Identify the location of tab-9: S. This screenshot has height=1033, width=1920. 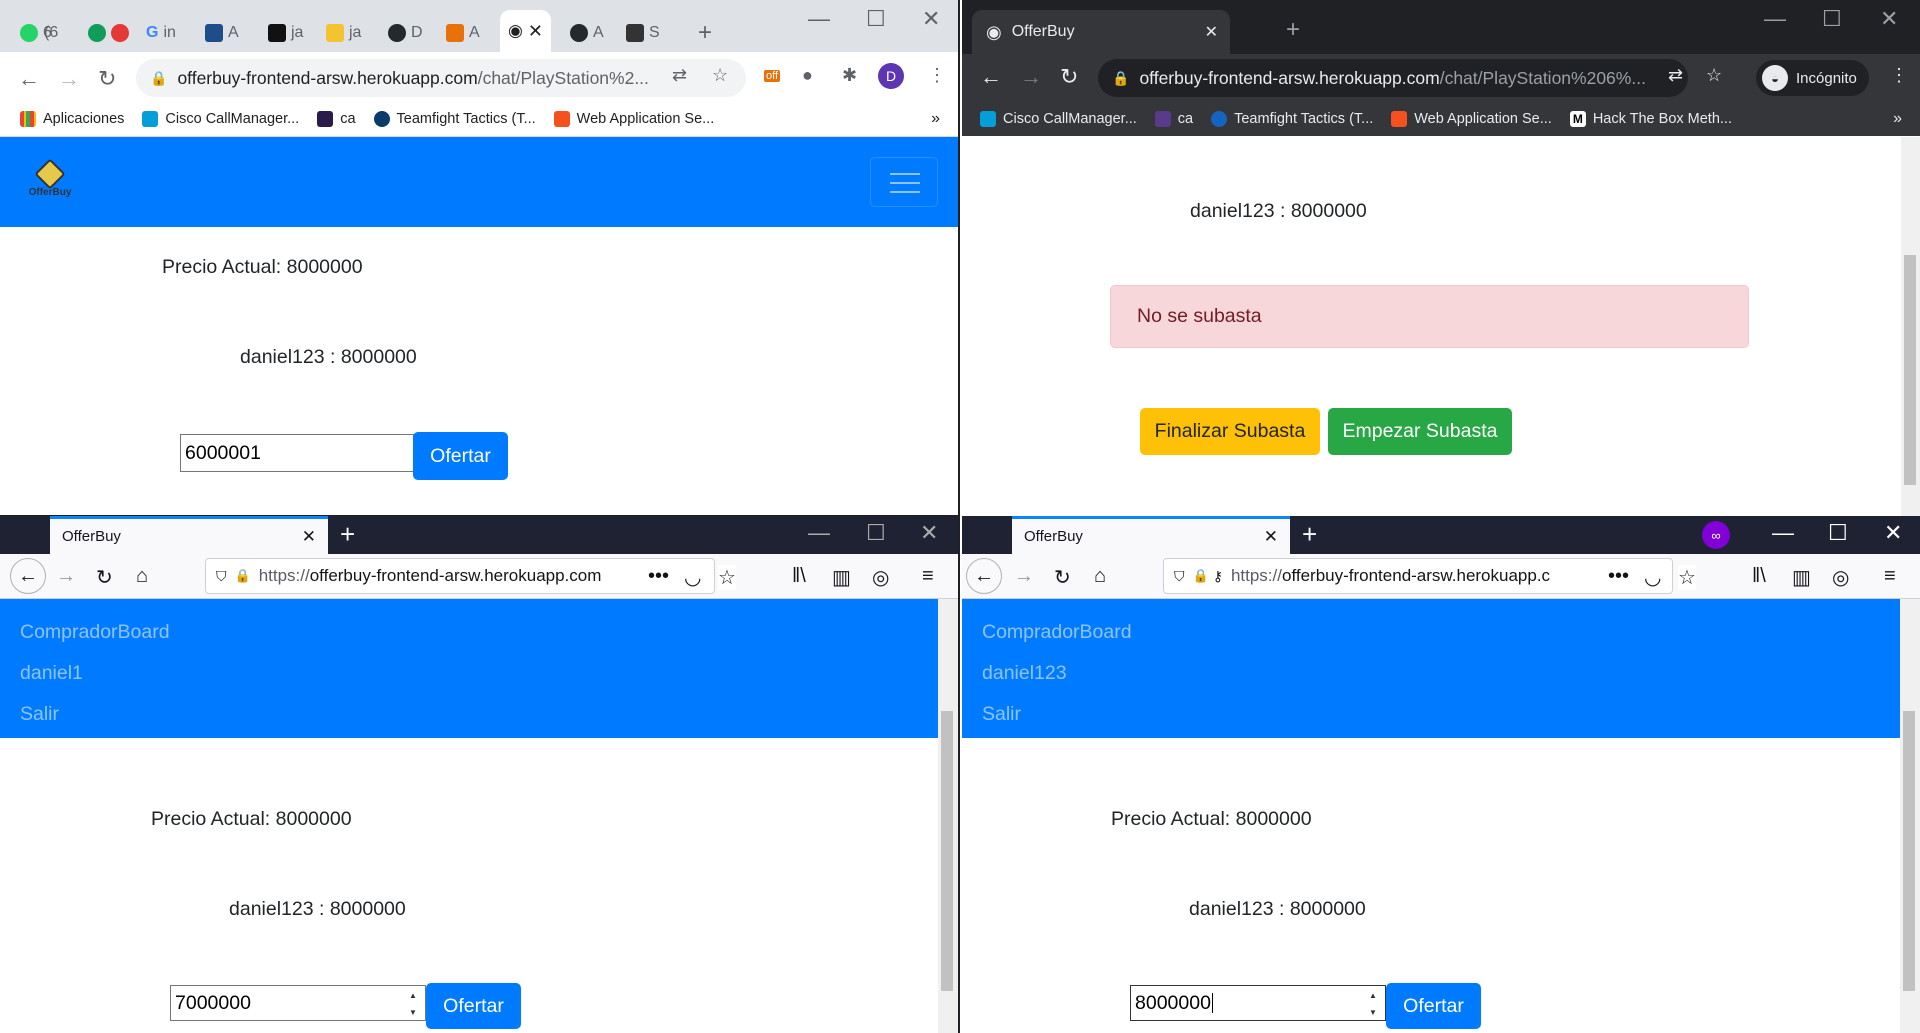
(643, 33).